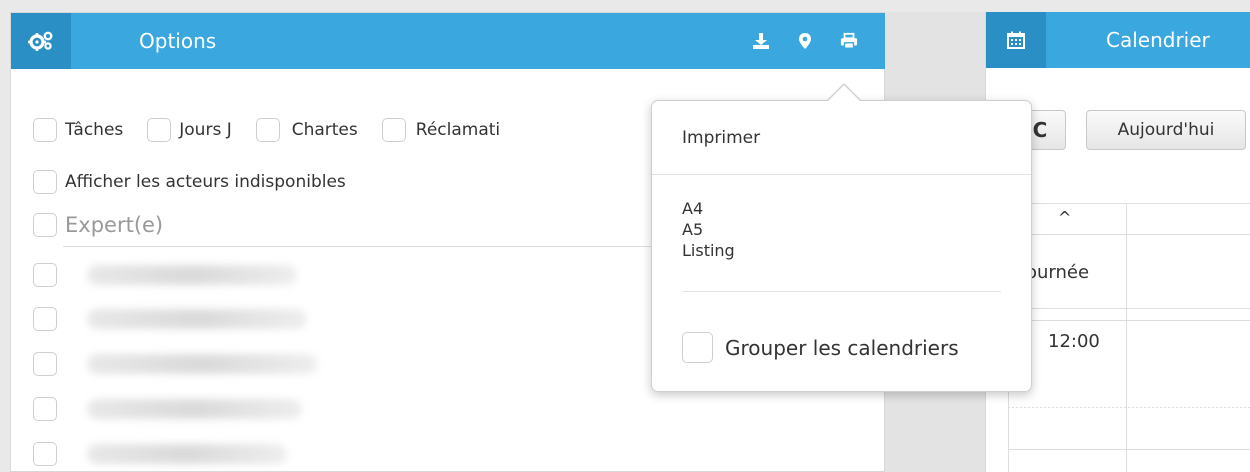 This screenshot has height=472, width=1250. Describe the element at coordinates (45, 182) in the screenshot. I see `checkbox-unavailable` at that location.